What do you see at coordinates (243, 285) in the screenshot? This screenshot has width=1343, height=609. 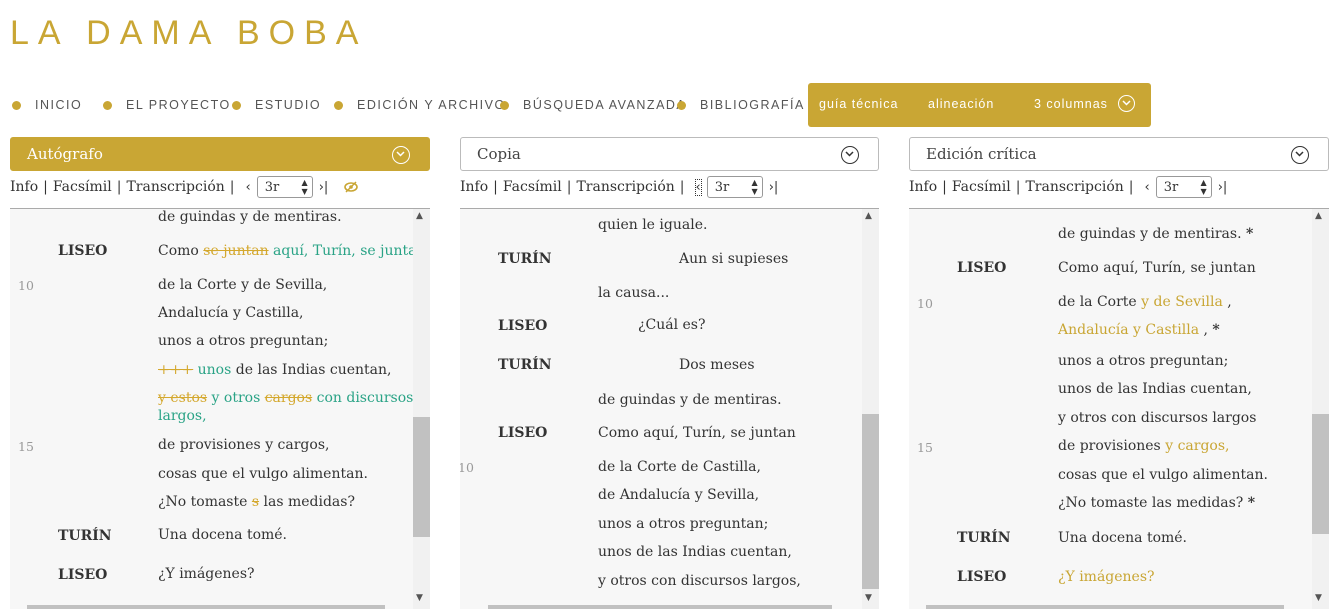 I see `verse-line: de la Corte y de Sevilla,` at bounding box center [243, 285].